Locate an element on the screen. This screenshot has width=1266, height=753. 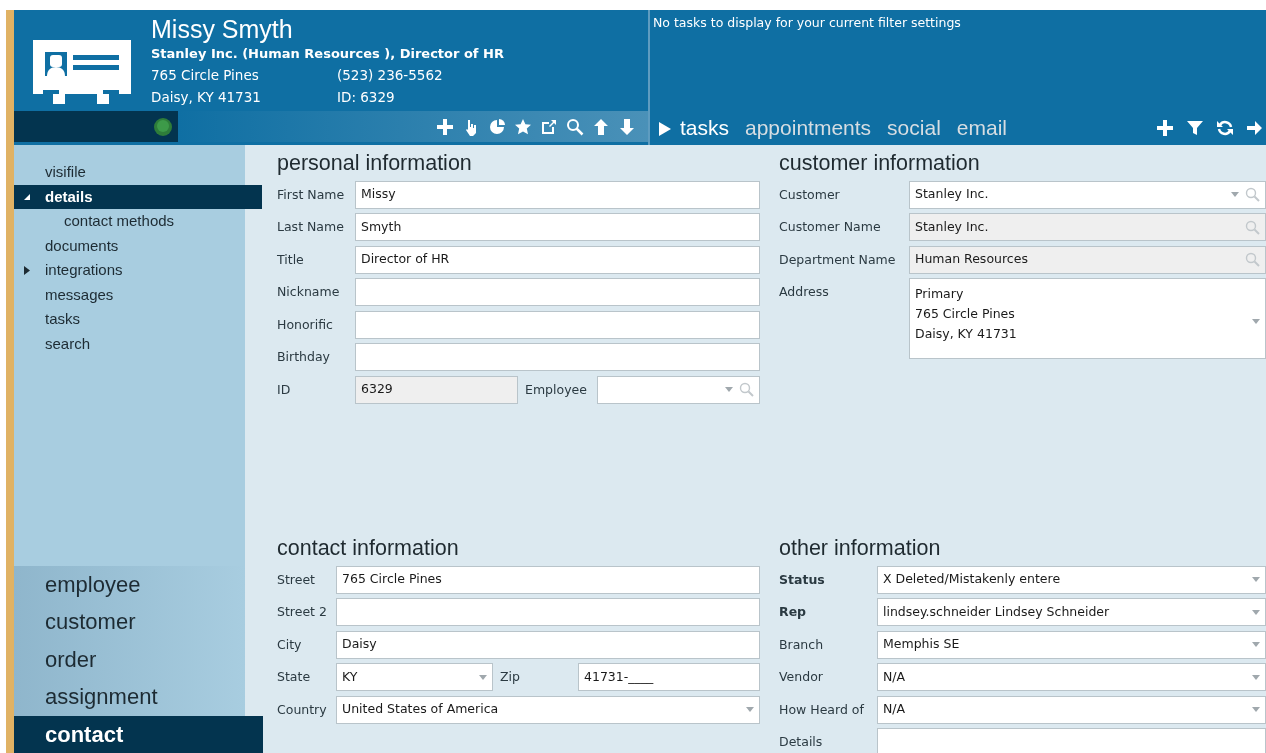
field-label: City is located at coordinates (290, 644).